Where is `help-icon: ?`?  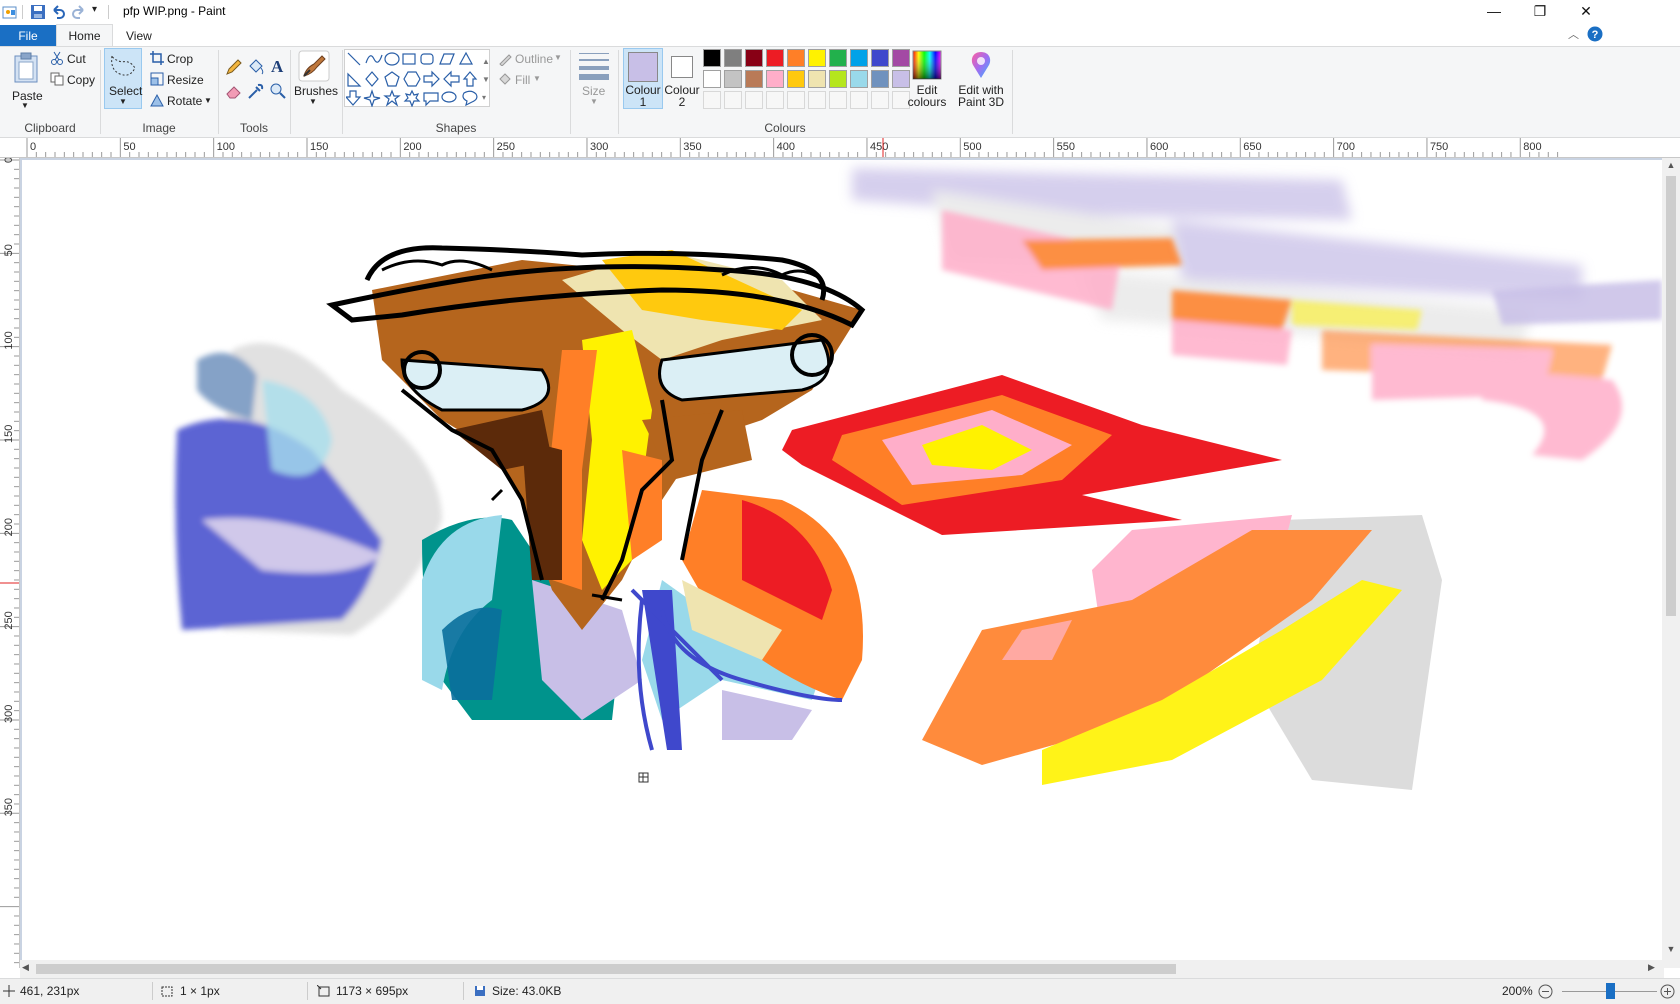 help-icon: ? is located at coordinates (1595, 34).